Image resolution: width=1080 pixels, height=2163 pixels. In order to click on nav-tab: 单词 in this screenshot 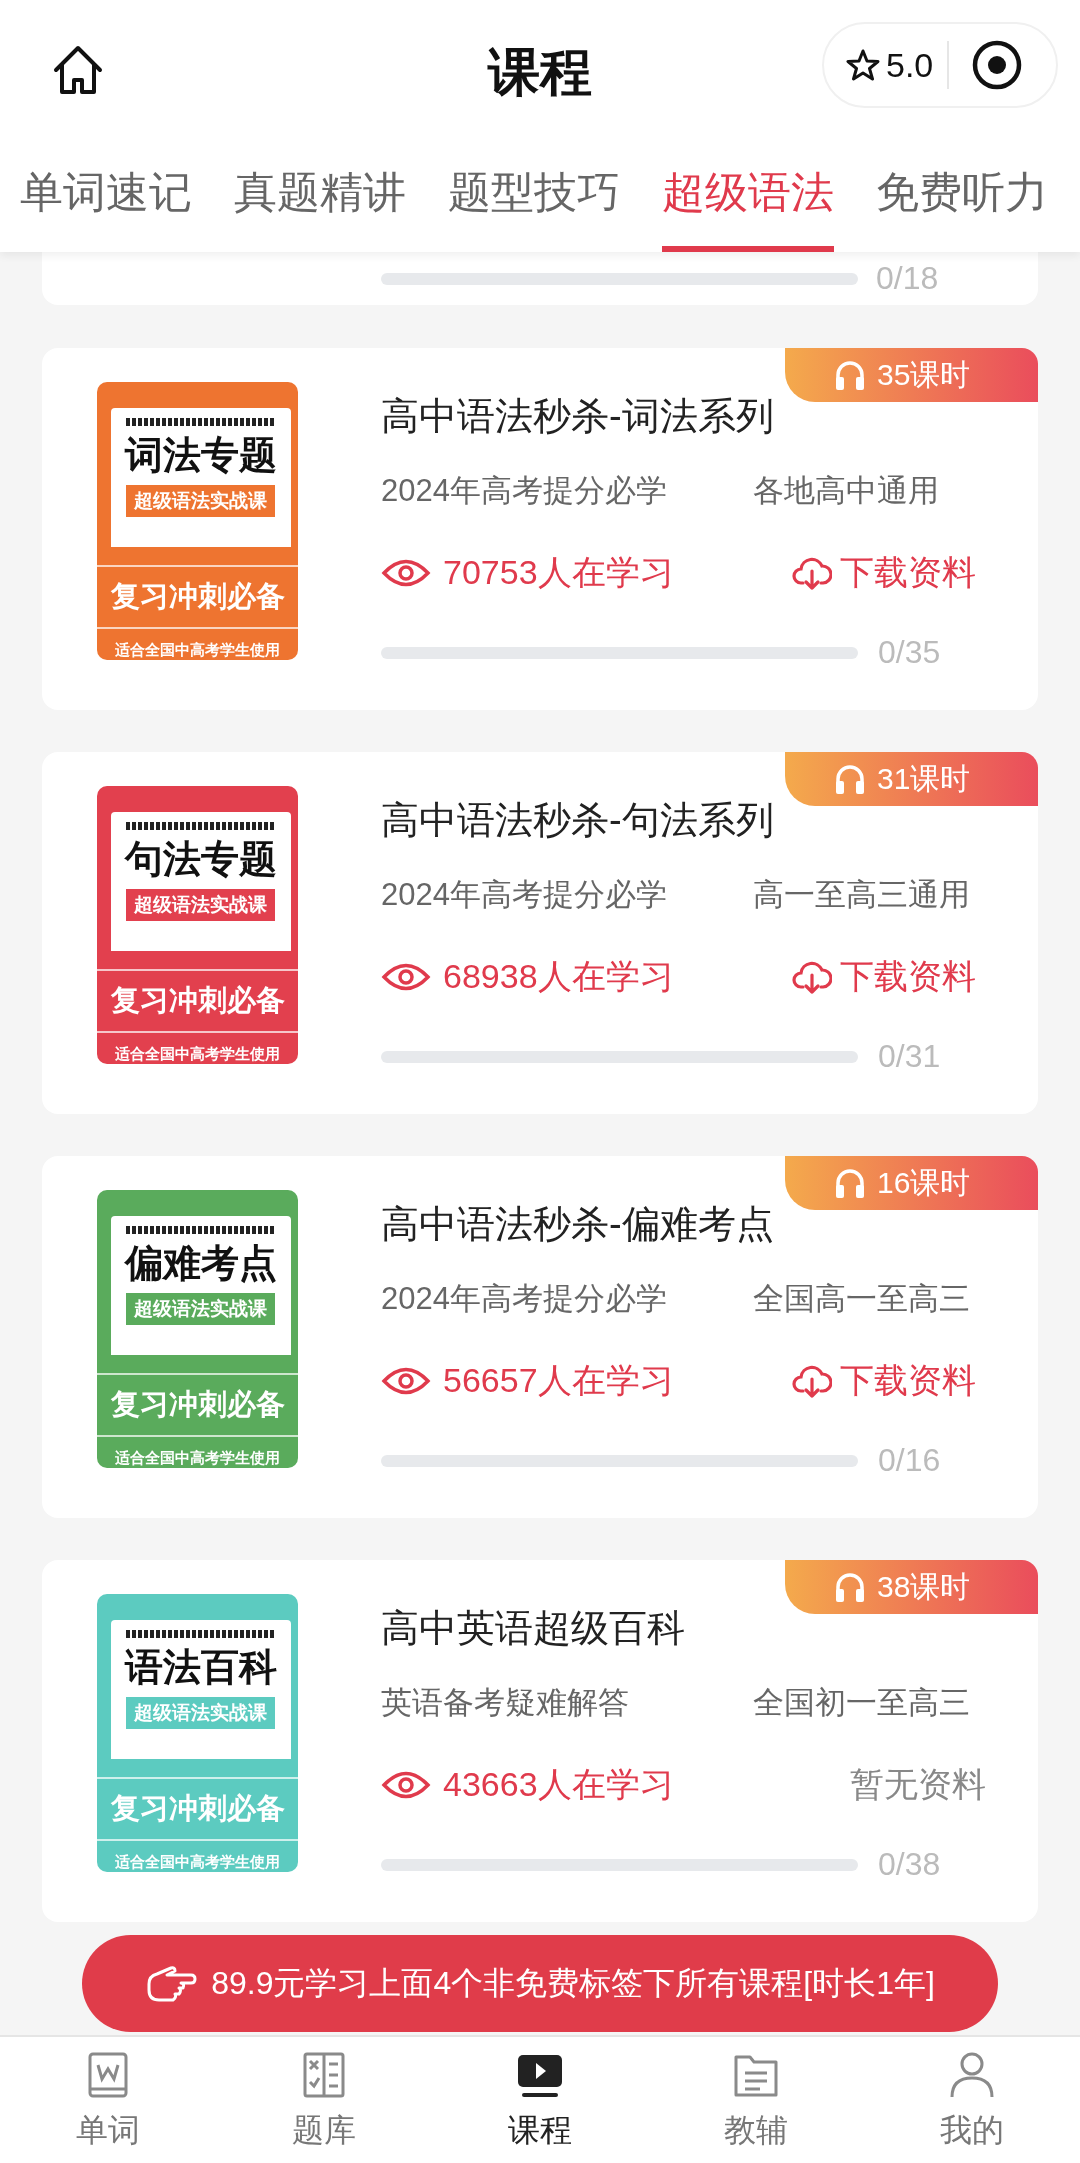, I will do `click(108, 2100)`.